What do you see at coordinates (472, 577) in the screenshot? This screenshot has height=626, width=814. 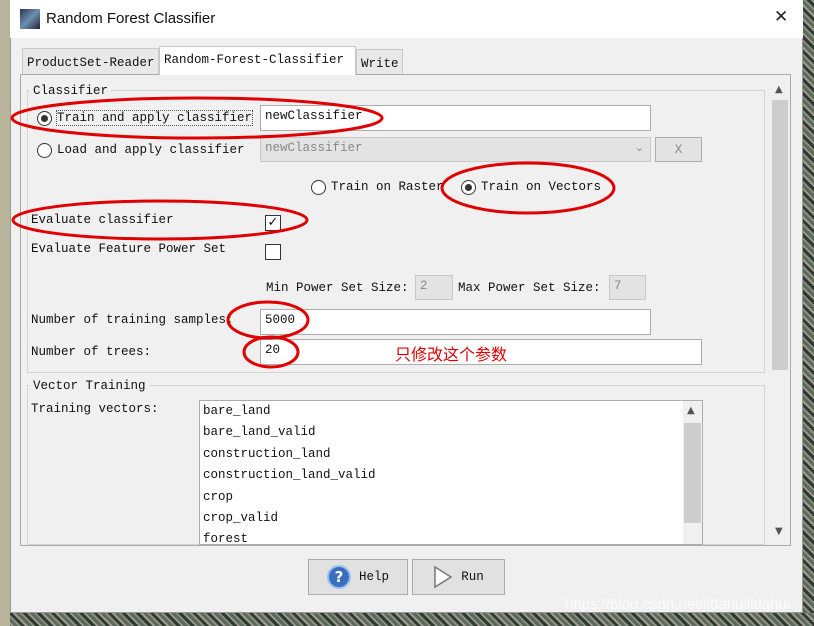 I see `run-label: Run` at bounding box center [472, 577].